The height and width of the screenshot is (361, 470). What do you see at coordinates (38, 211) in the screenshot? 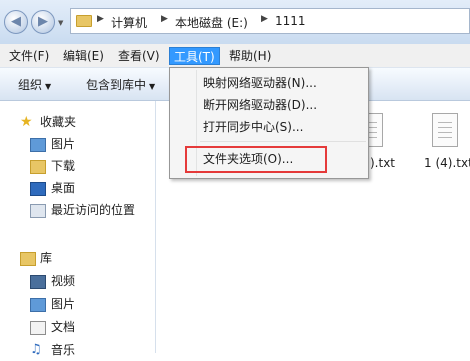
I see `recent-places-icon` at bounding box center [38, 211].